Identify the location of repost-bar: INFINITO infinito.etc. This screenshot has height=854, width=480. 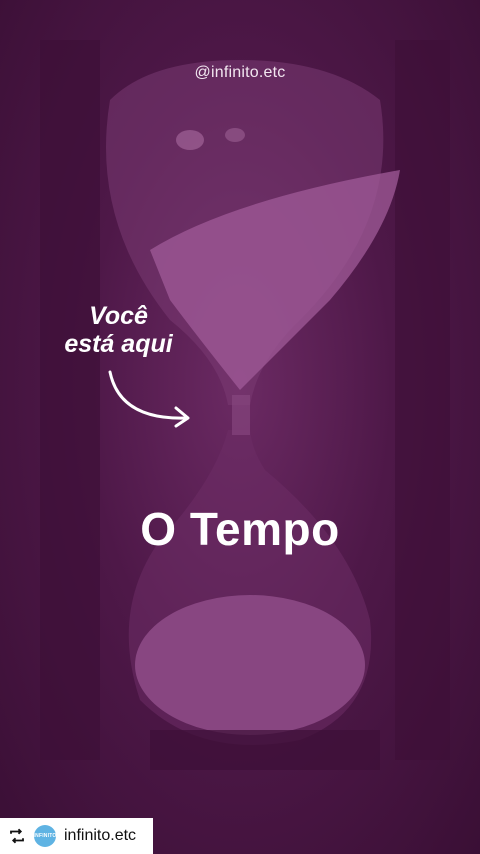
(76, 836).